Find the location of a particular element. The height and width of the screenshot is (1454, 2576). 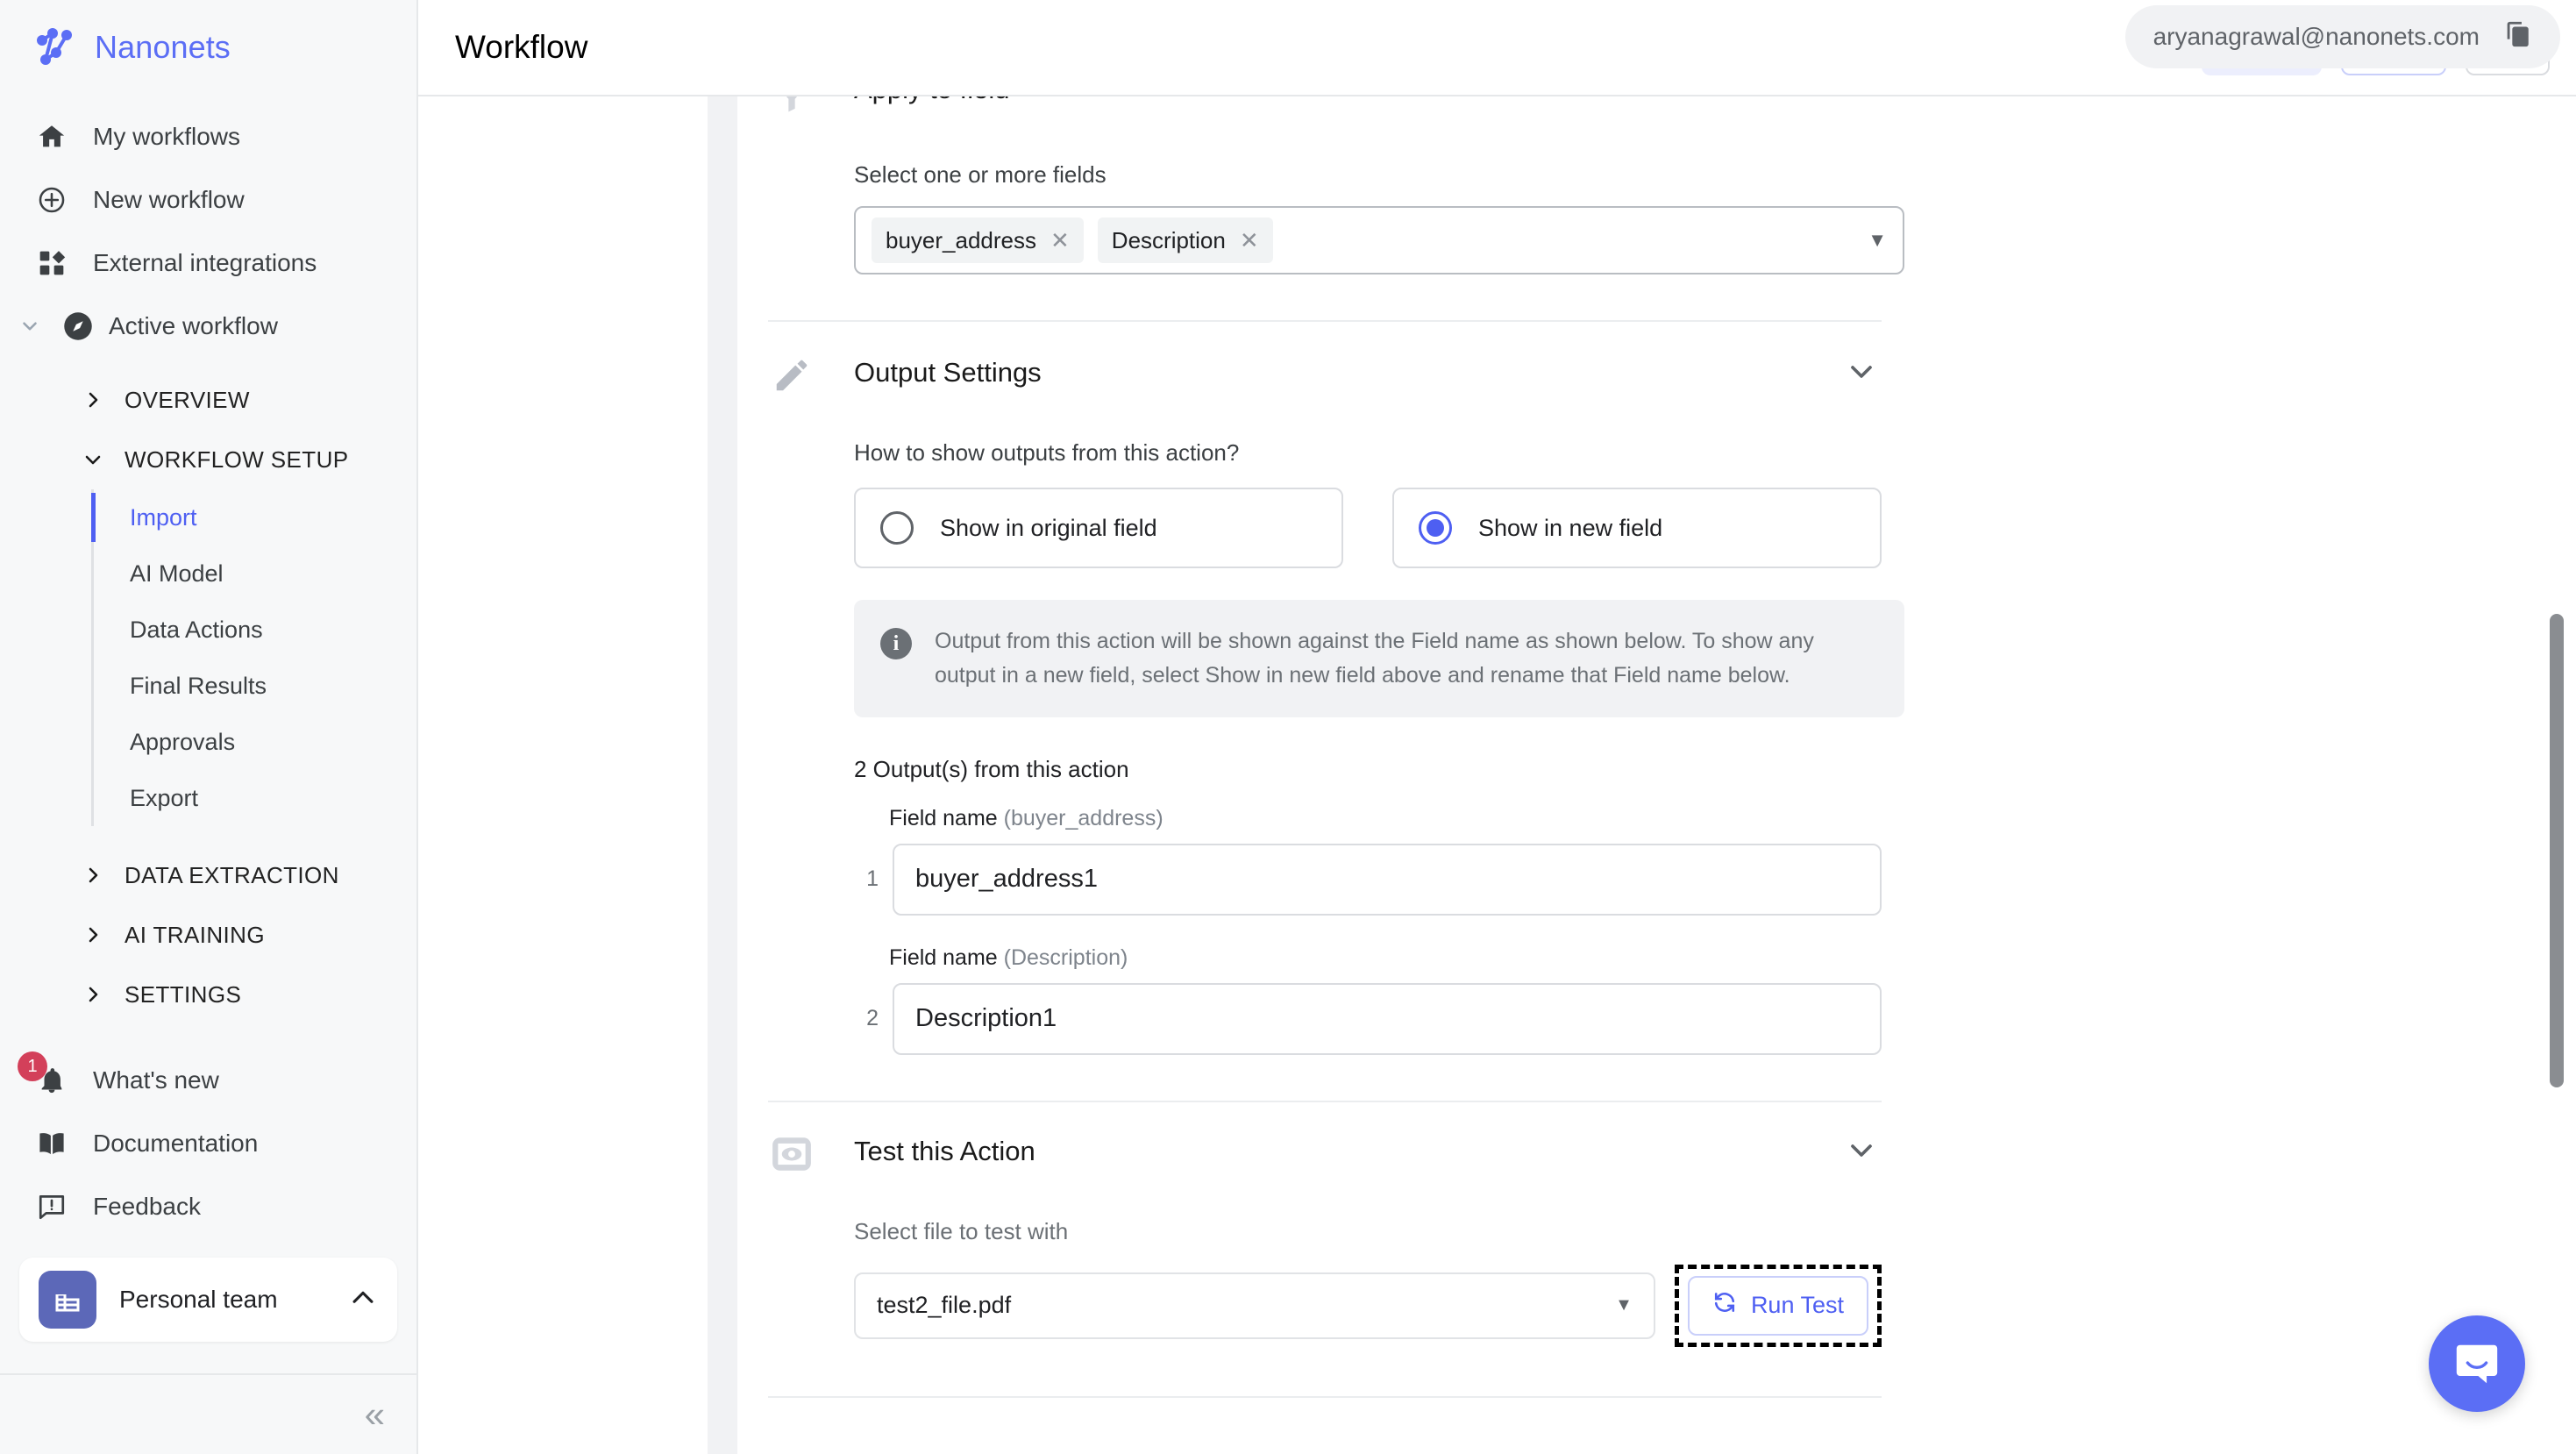

info-icon: i is located at coordinates (896, 644).